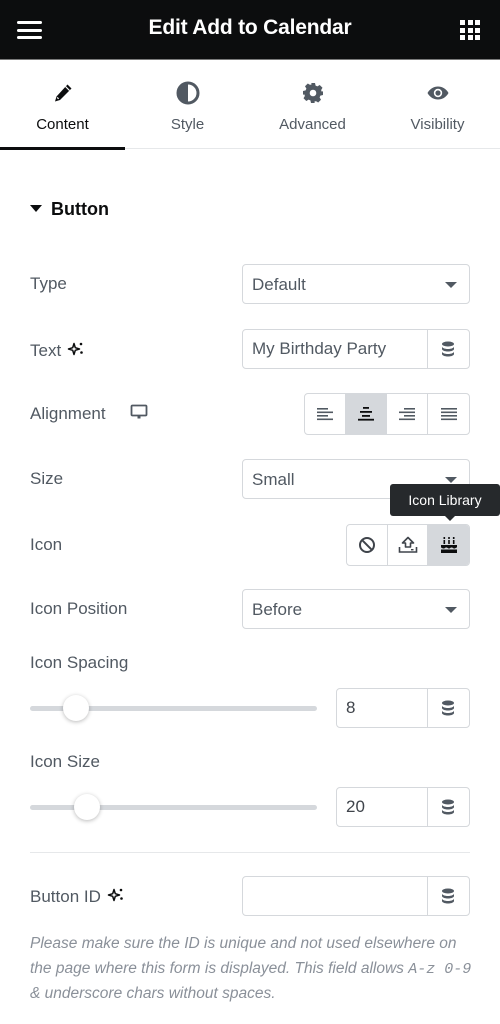 This screenshot has width=500, height=1024. Describe the element at coordinates (173, 708) in the screenshot. I see `icon-spacing-slider` at that location.